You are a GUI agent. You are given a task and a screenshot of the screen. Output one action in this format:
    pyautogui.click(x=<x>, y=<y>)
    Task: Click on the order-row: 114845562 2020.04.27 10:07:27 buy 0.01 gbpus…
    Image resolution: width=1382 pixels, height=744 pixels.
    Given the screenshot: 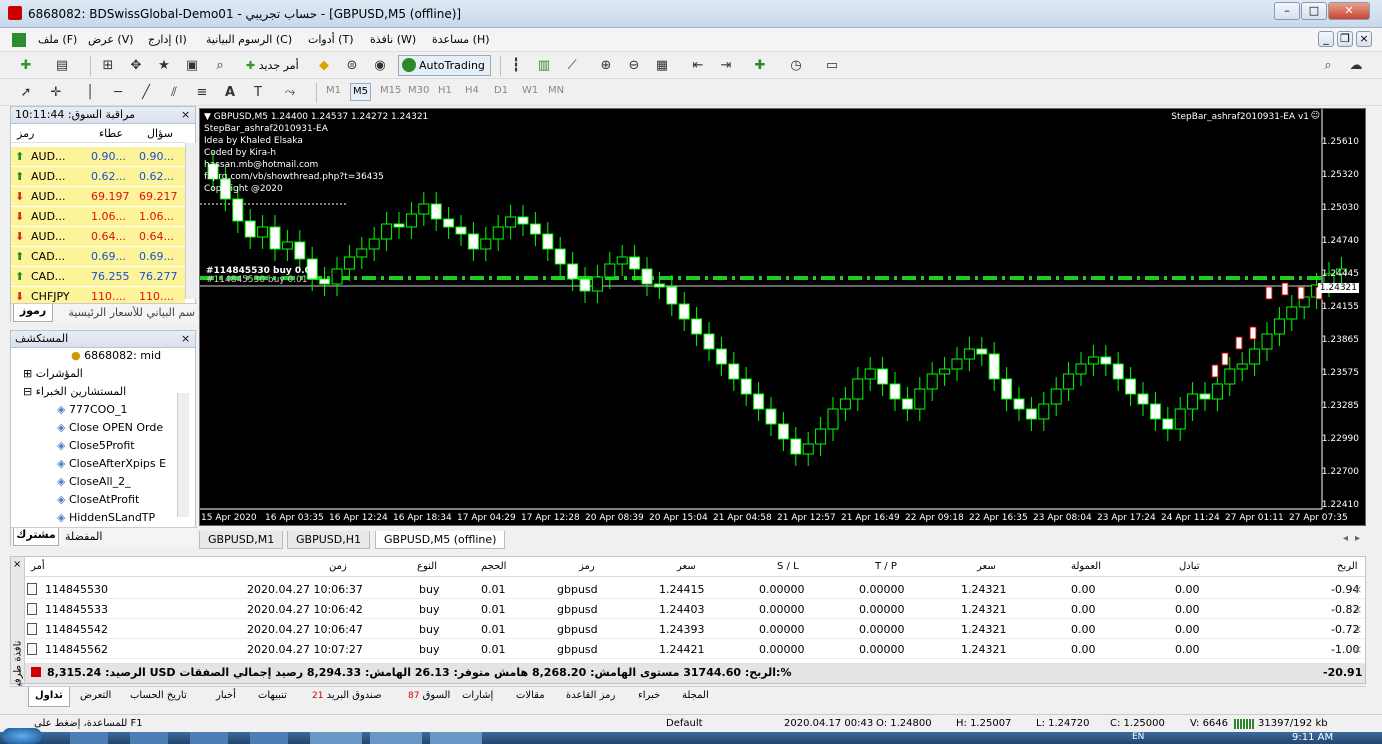 What is the action you would take?
    pyautogui.click(x=695, y=649)
    